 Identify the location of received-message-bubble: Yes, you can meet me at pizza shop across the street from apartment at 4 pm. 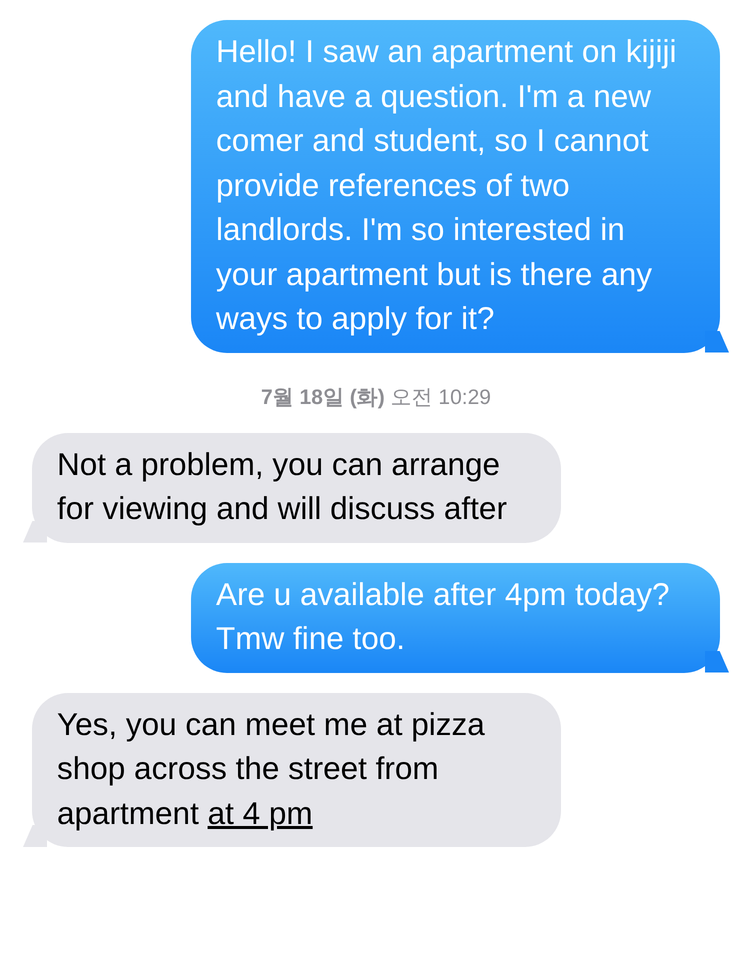
(296, 769).